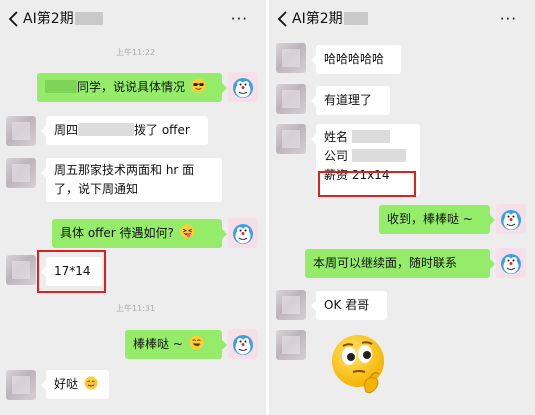 This screenshot has width=535, height=415. Describe the element at coordinates (136, 52) in the screenshot. I see `timestamp: 上午11:22` at that location.